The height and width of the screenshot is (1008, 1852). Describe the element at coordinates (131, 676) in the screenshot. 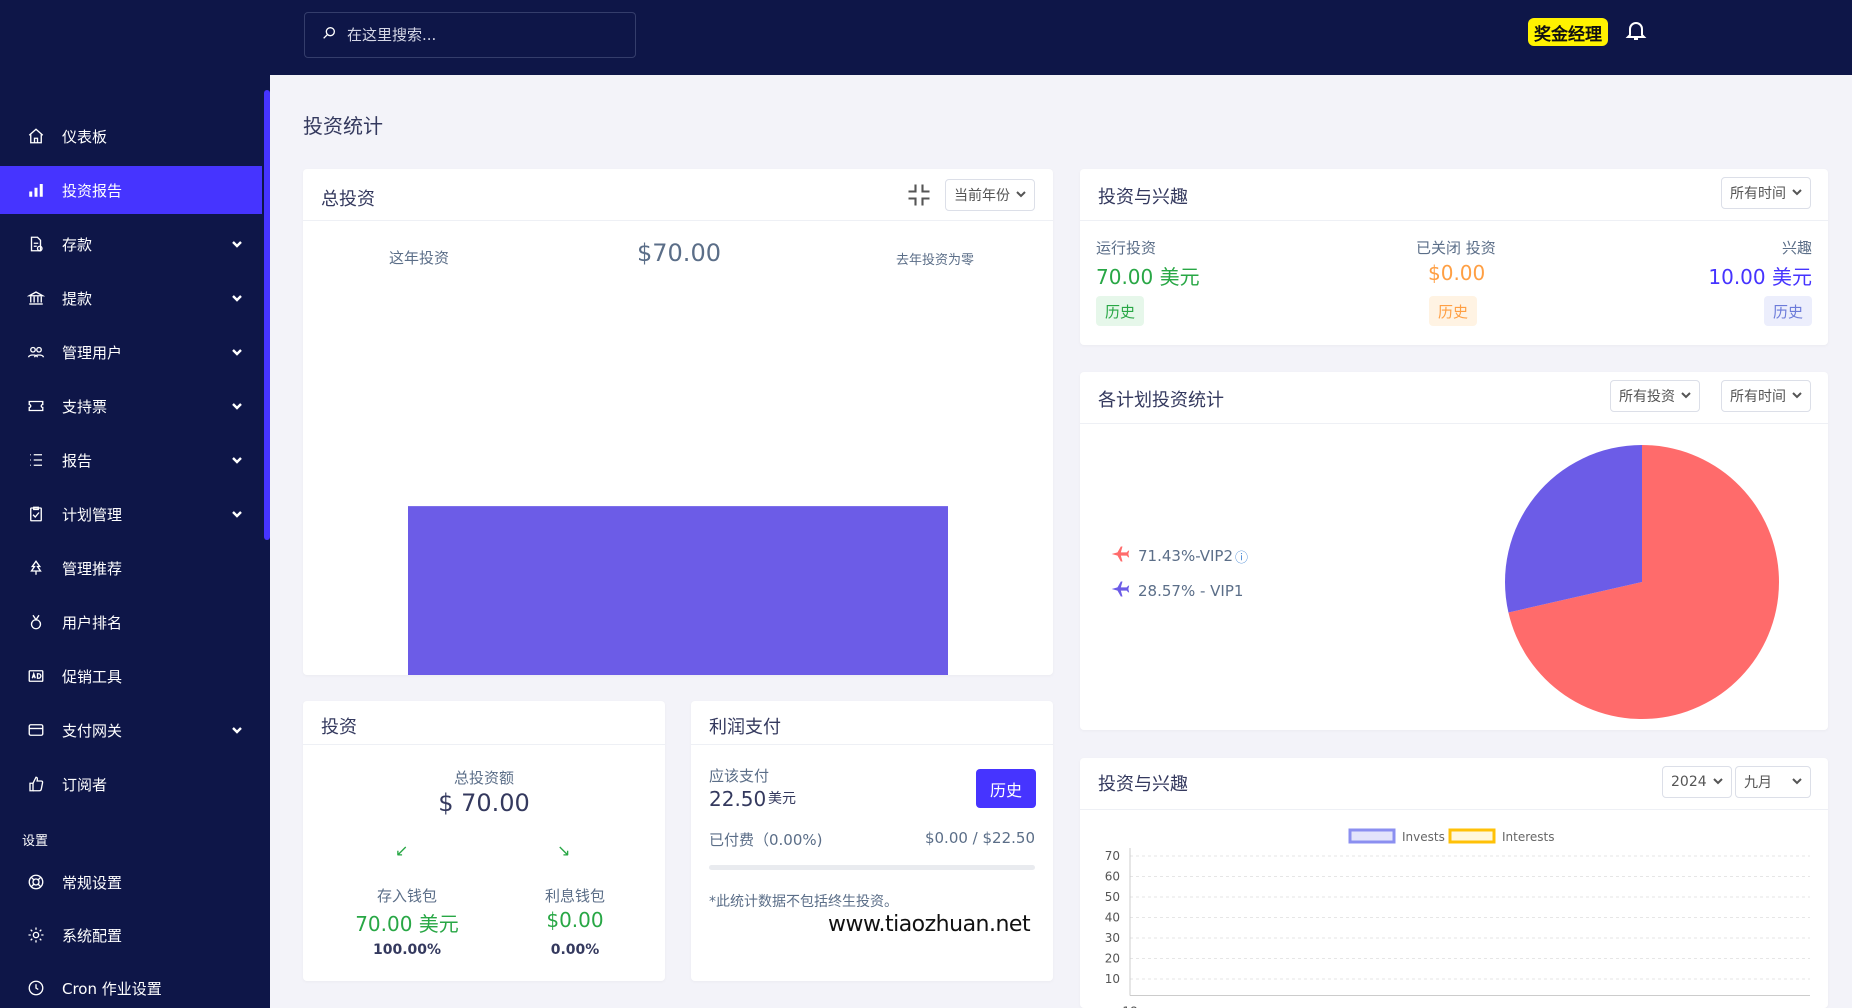

I see `sidebar-item-promotion-tools: 促销工具` at that location.